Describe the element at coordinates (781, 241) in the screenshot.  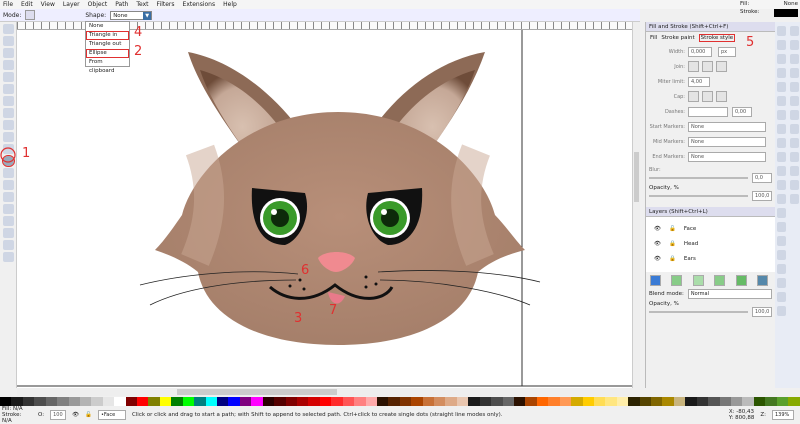
I see `group-button` at that location.